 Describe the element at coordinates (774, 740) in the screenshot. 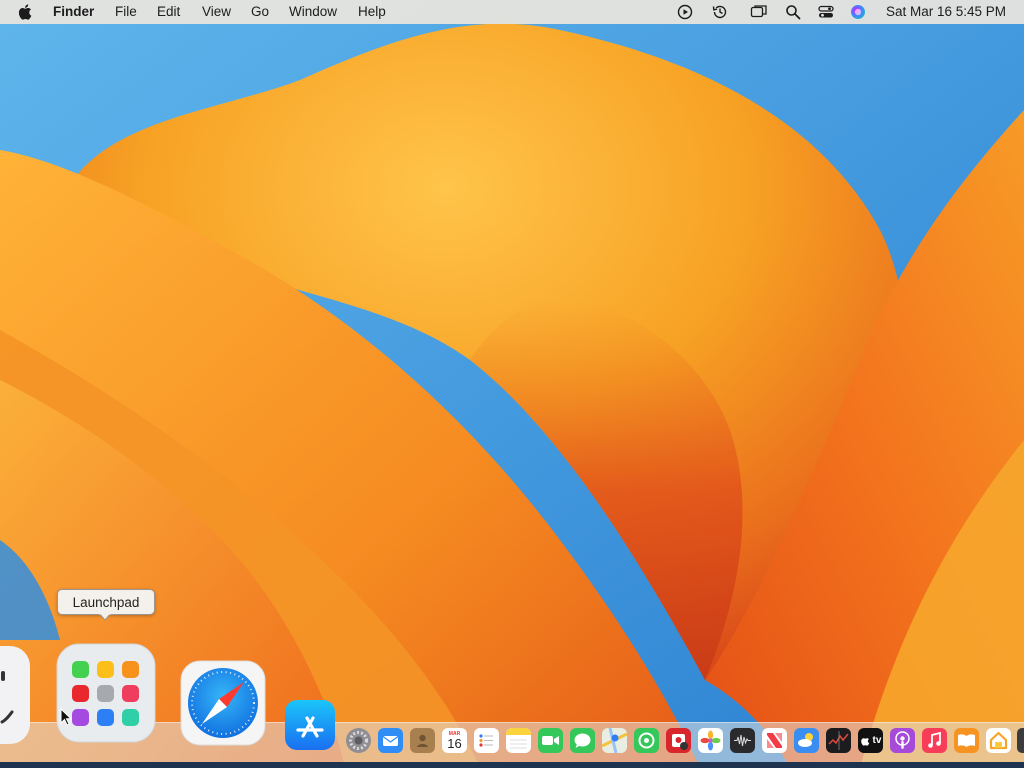

I see `dock-news-icon` at that location.